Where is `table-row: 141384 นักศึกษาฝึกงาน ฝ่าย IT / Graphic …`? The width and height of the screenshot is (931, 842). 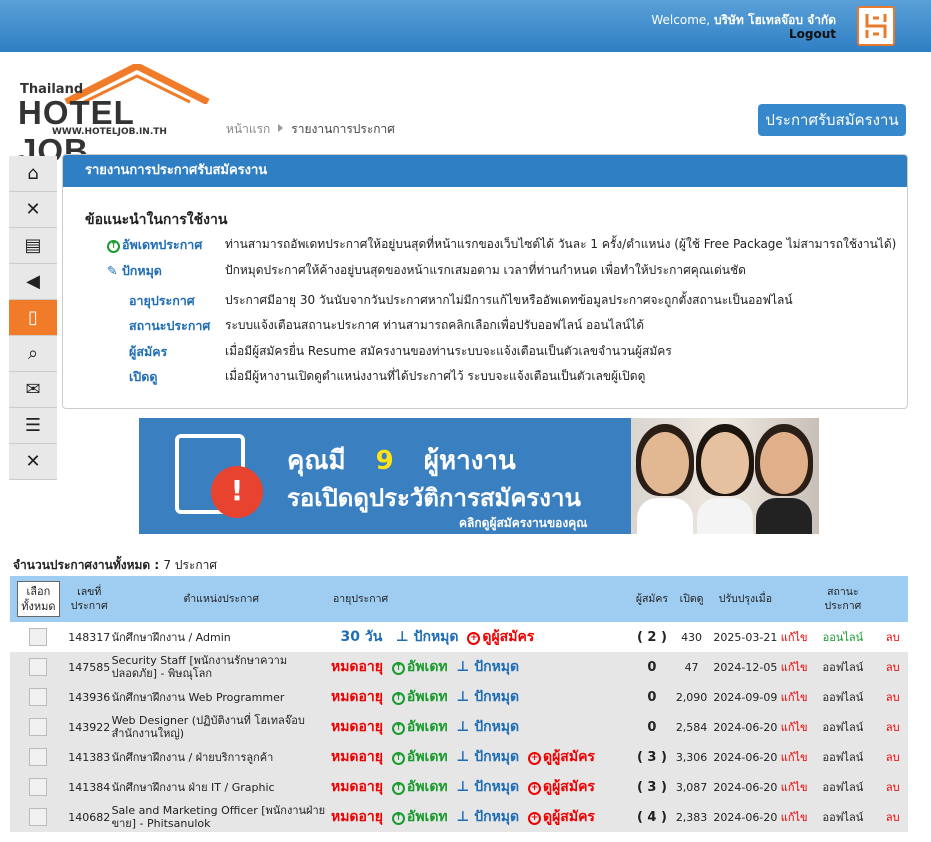
table-row: 141384 นักศึกษาฝึกงาน ฝ่าย IT / Graphic … is located at coordinates (459, 787).